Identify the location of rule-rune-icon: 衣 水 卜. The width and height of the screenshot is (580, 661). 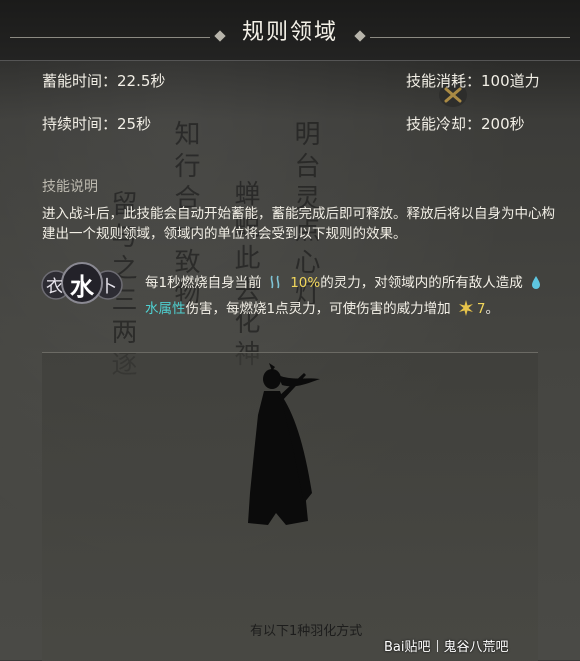
(83, 283).